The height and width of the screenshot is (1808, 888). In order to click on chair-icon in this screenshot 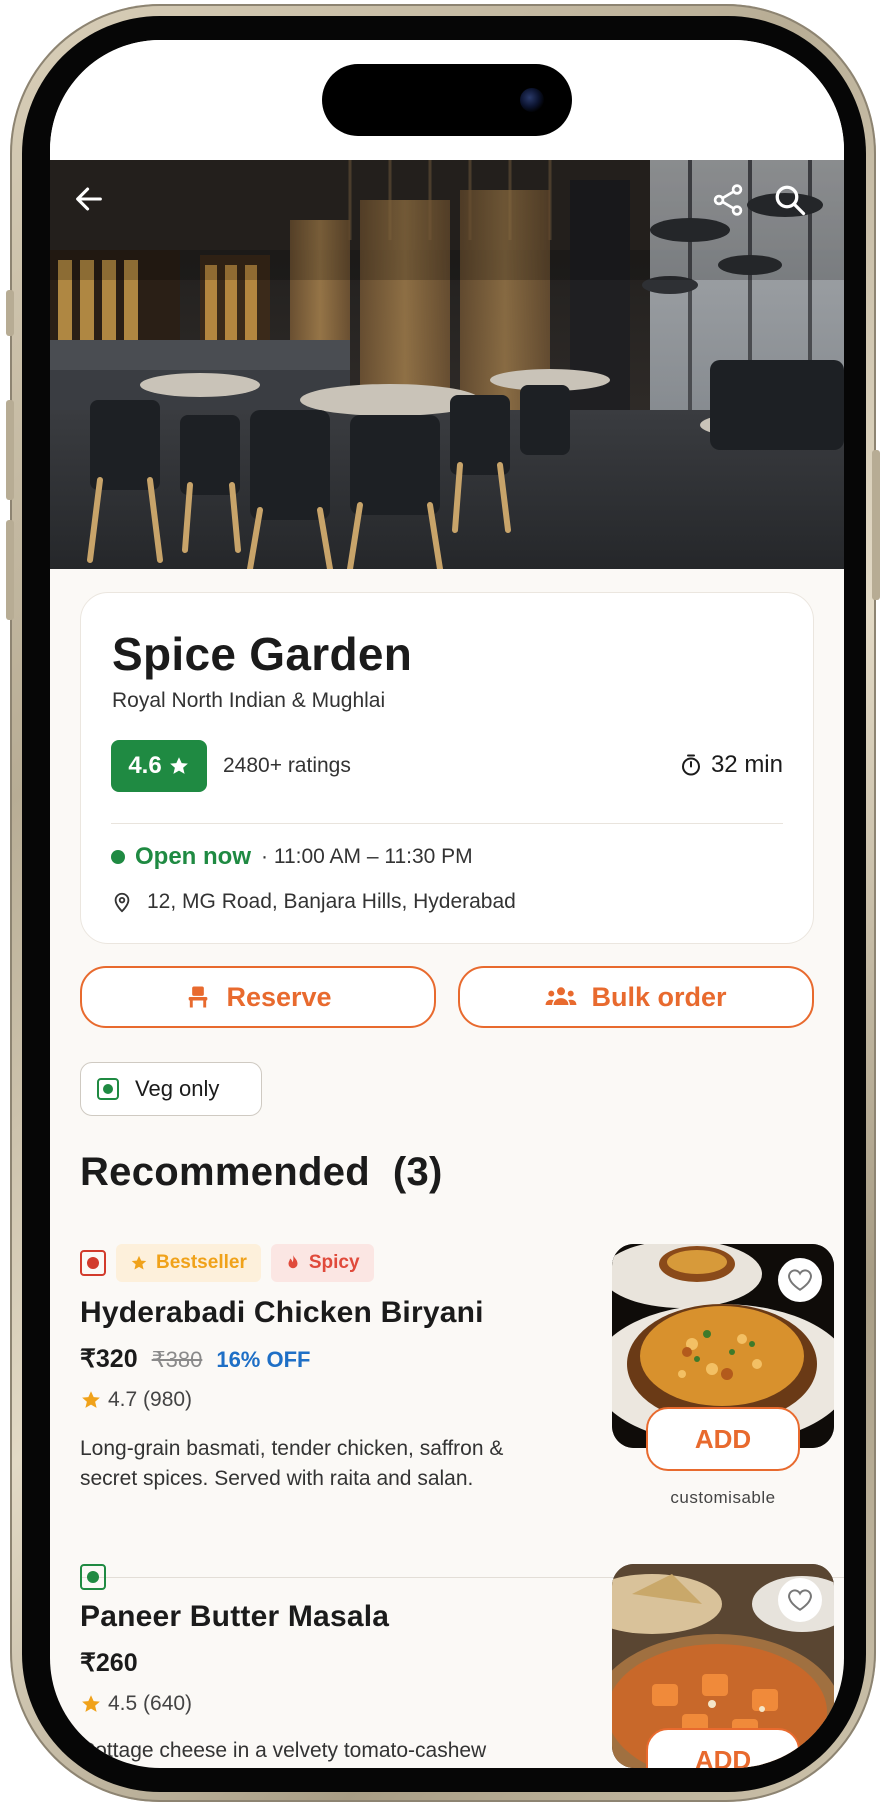, I will do `click(198, 997)`.